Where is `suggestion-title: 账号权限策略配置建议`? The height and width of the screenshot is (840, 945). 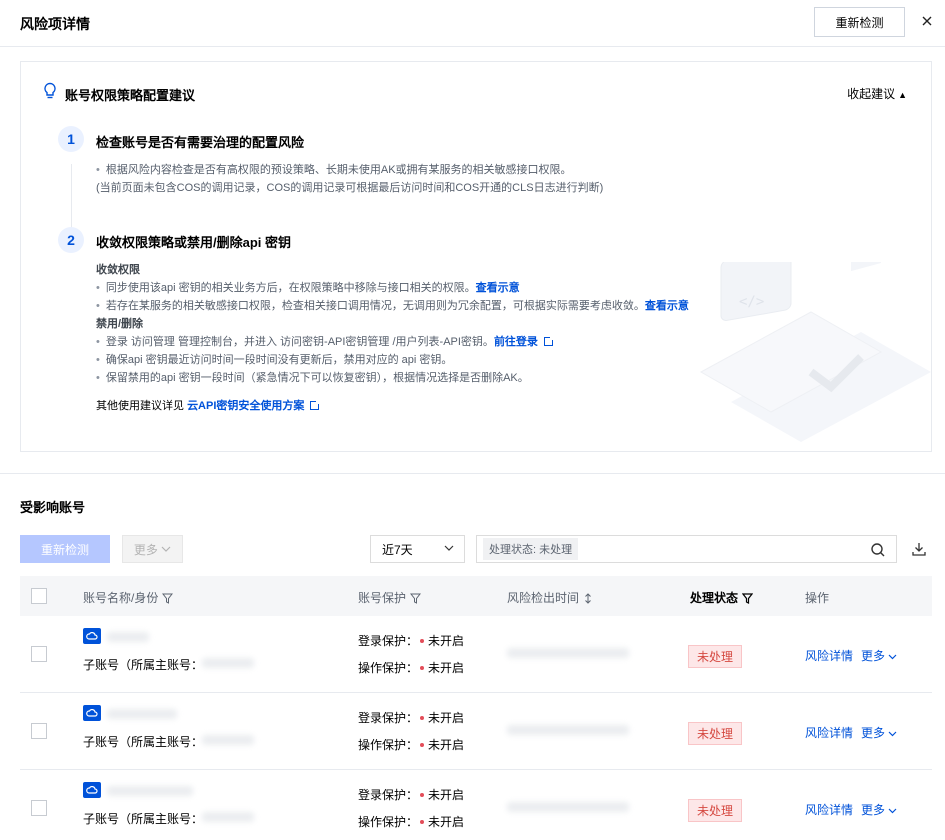 suggestion-title: 账号权限策略配置建议 is located at coordinates (130, 95).